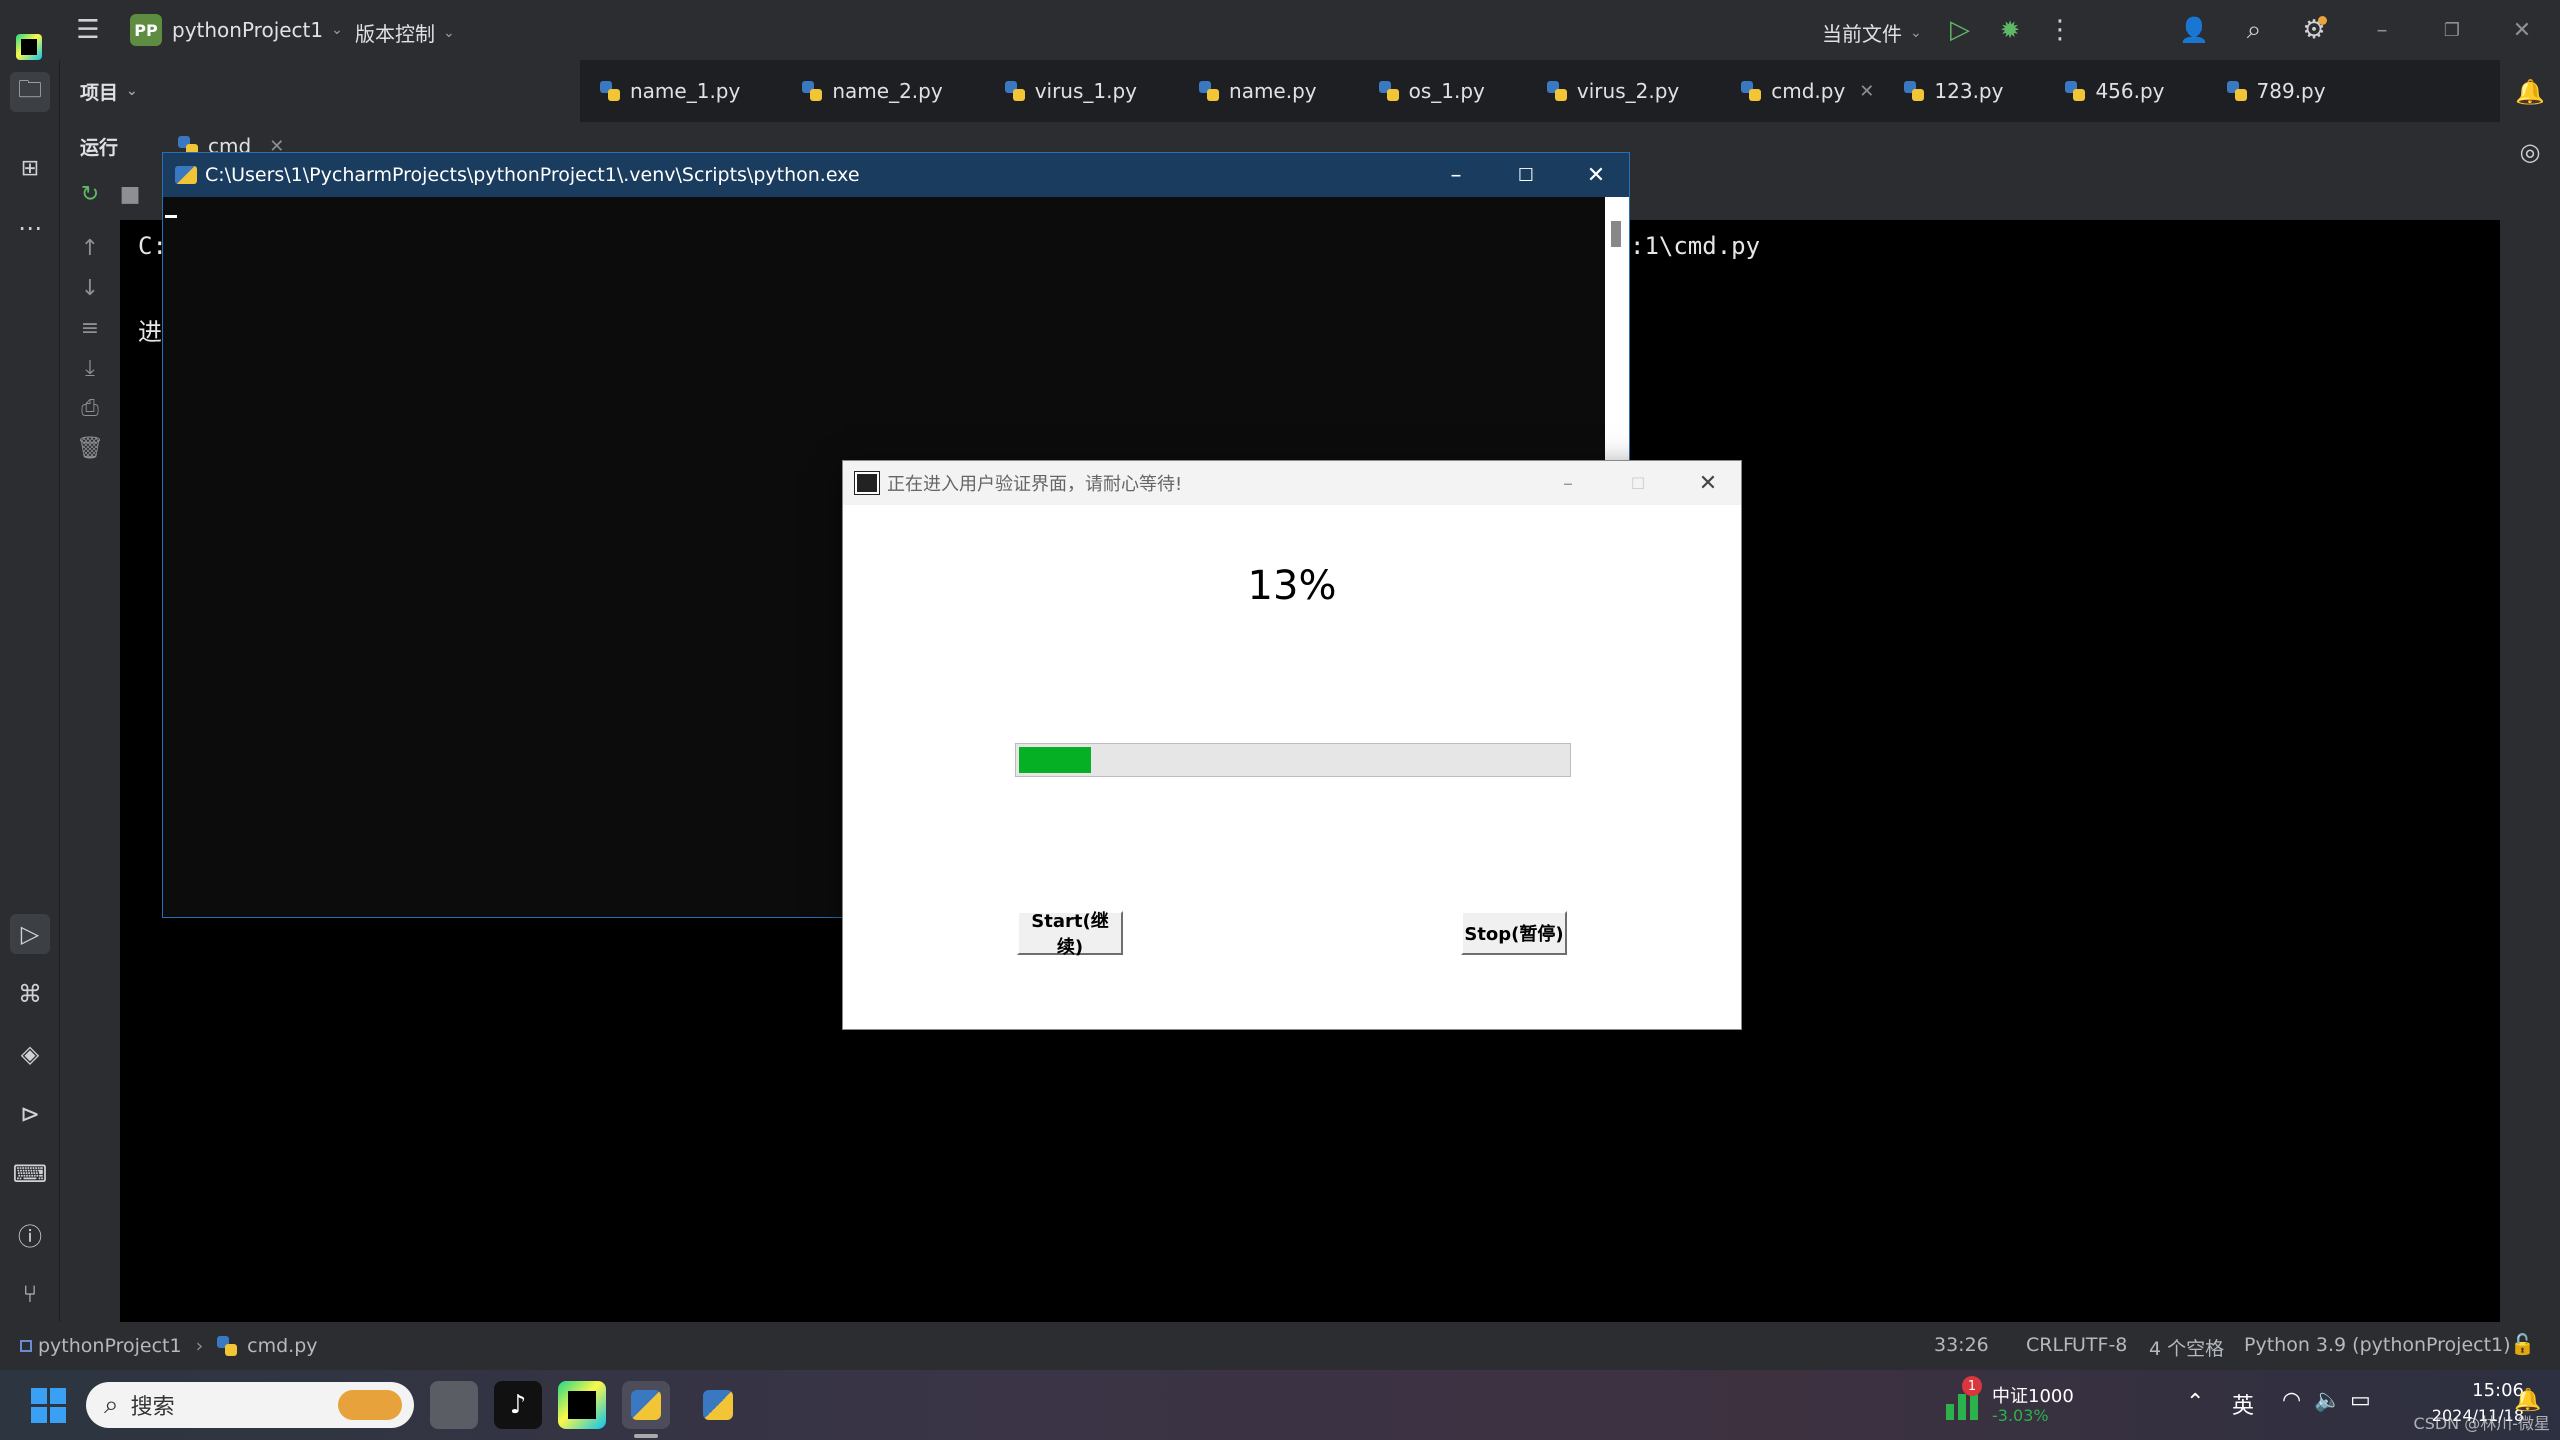 This screenshot has height=1440, width=2560. Describe the element at coordinates (320, 91) in the screenshot. I see `project-panel-header: 项目 ⌄` at that location.